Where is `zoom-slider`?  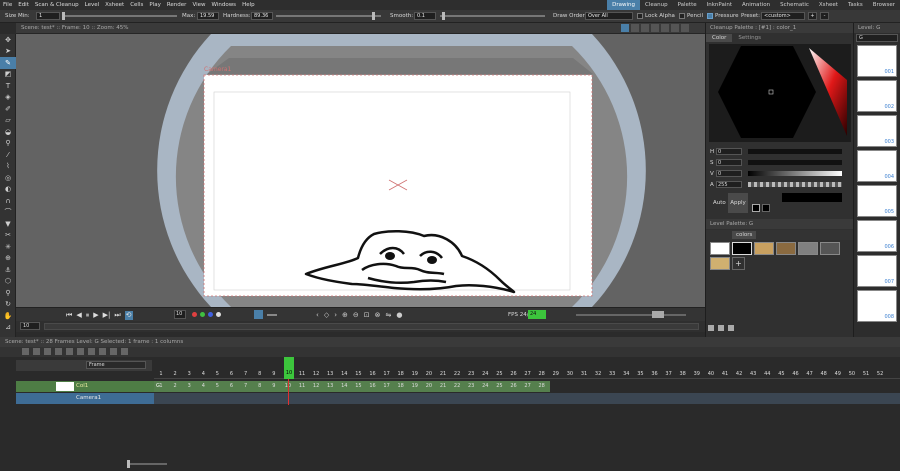 zoom-slider is located at coordinates (631, 314).